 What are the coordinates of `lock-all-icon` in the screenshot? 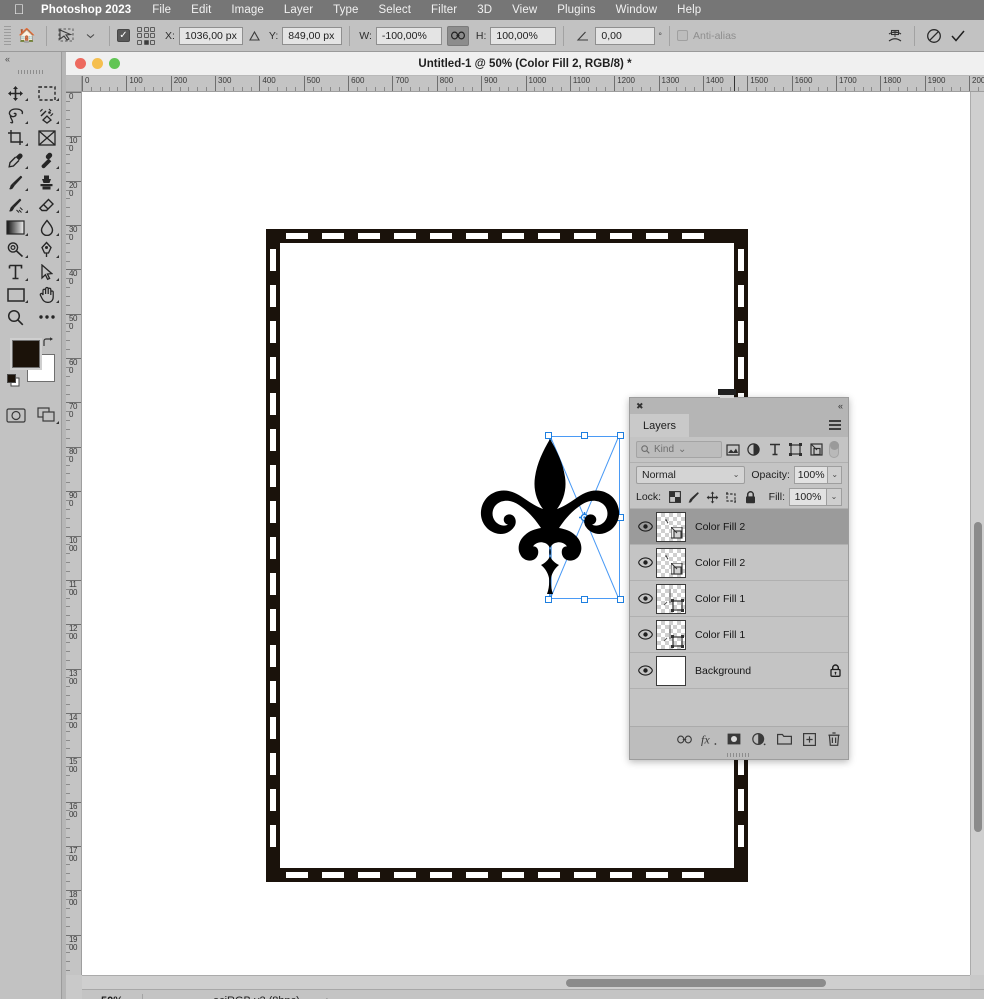 It's located at (750, 497).